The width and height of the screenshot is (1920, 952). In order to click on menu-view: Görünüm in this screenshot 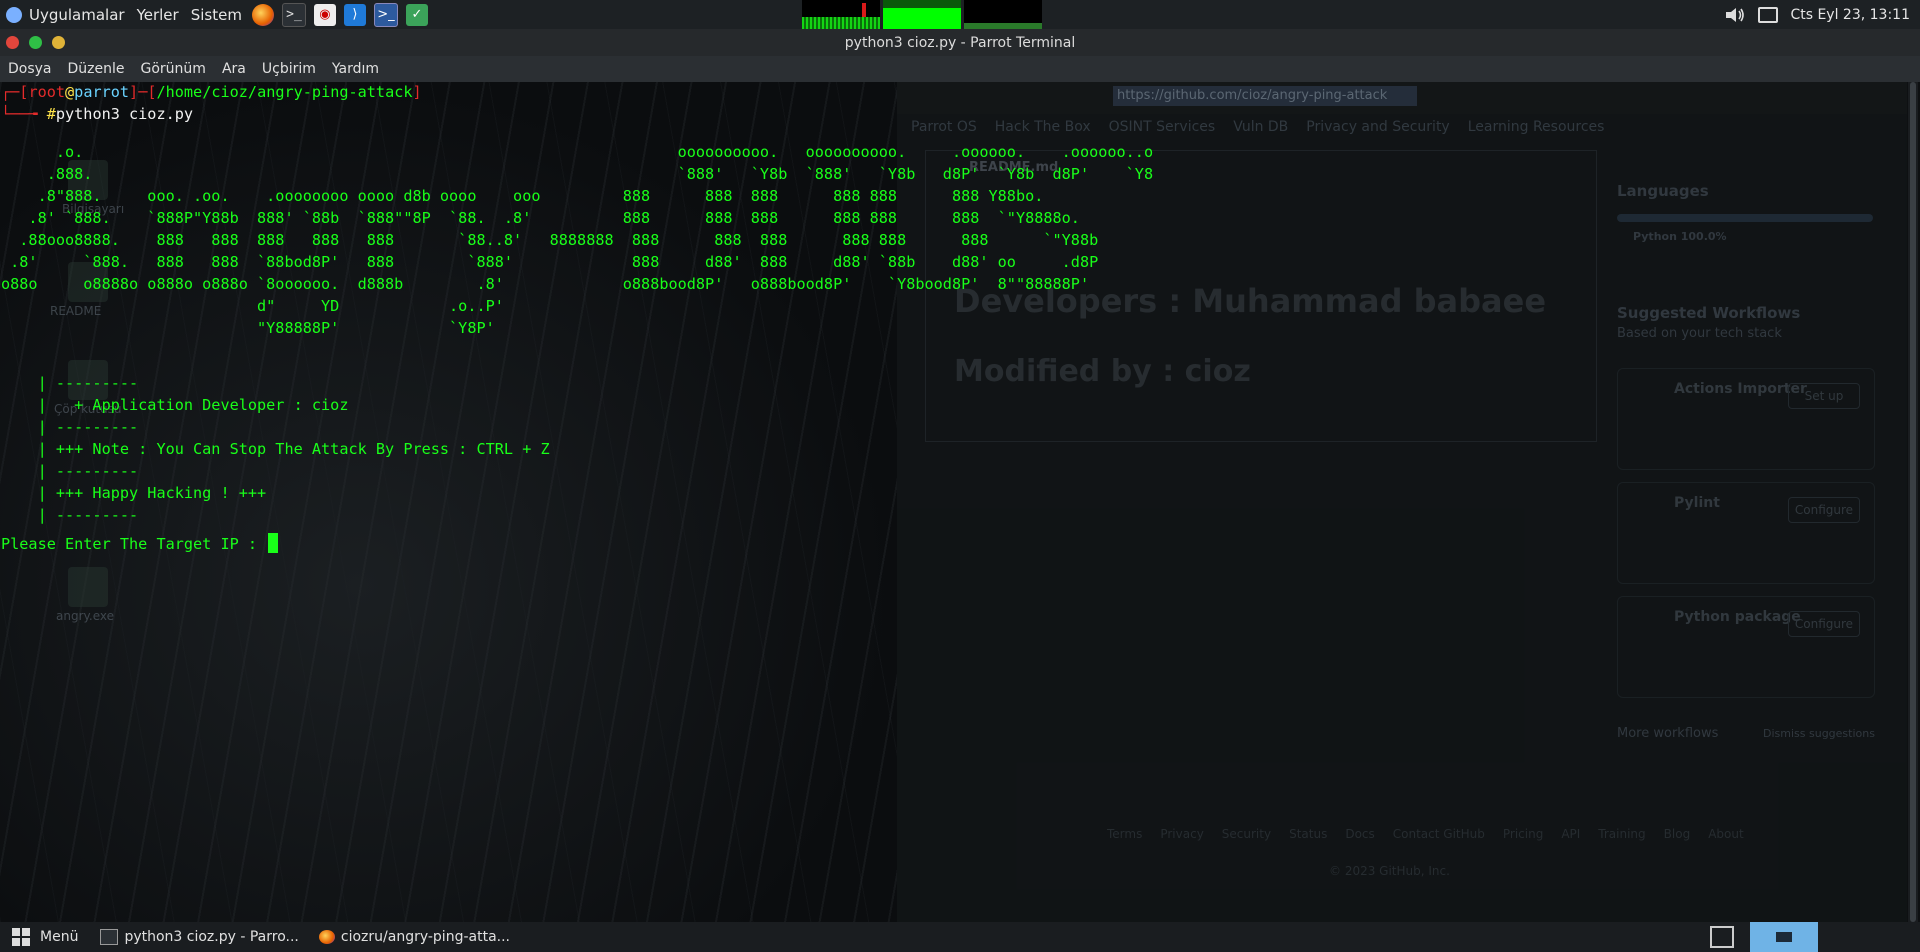, I will do `click(173, 69)`.